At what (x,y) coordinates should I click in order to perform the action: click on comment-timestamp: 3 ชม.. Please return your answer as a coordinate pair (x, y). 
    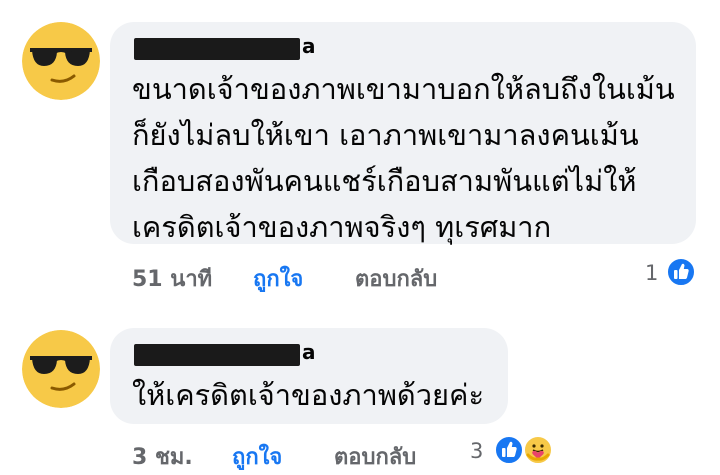
    Looking at the image, I should click on (162, 456).